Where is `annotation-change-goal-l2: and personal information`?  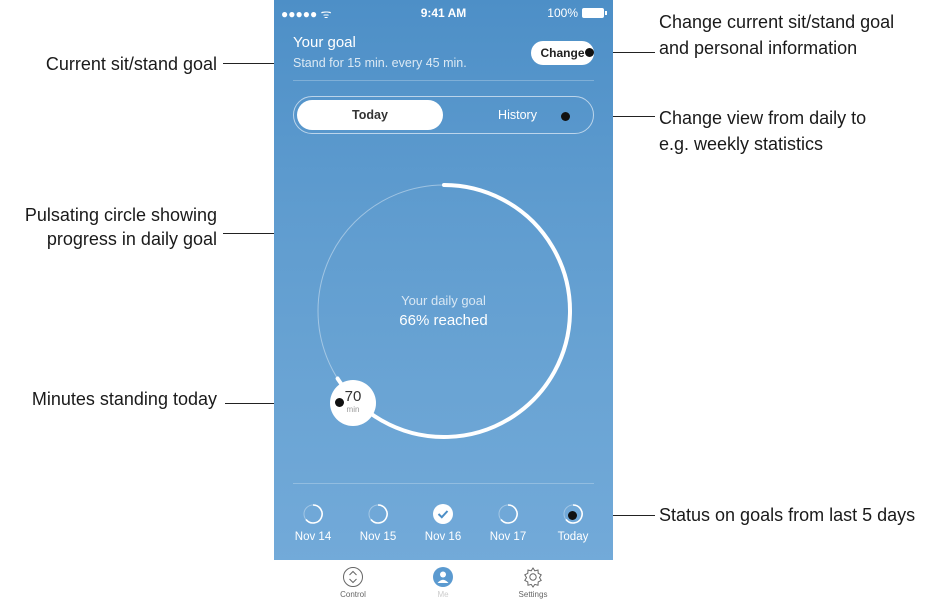
annotation-change-goal-l2: and personal information is located at coordinates (758, 48).